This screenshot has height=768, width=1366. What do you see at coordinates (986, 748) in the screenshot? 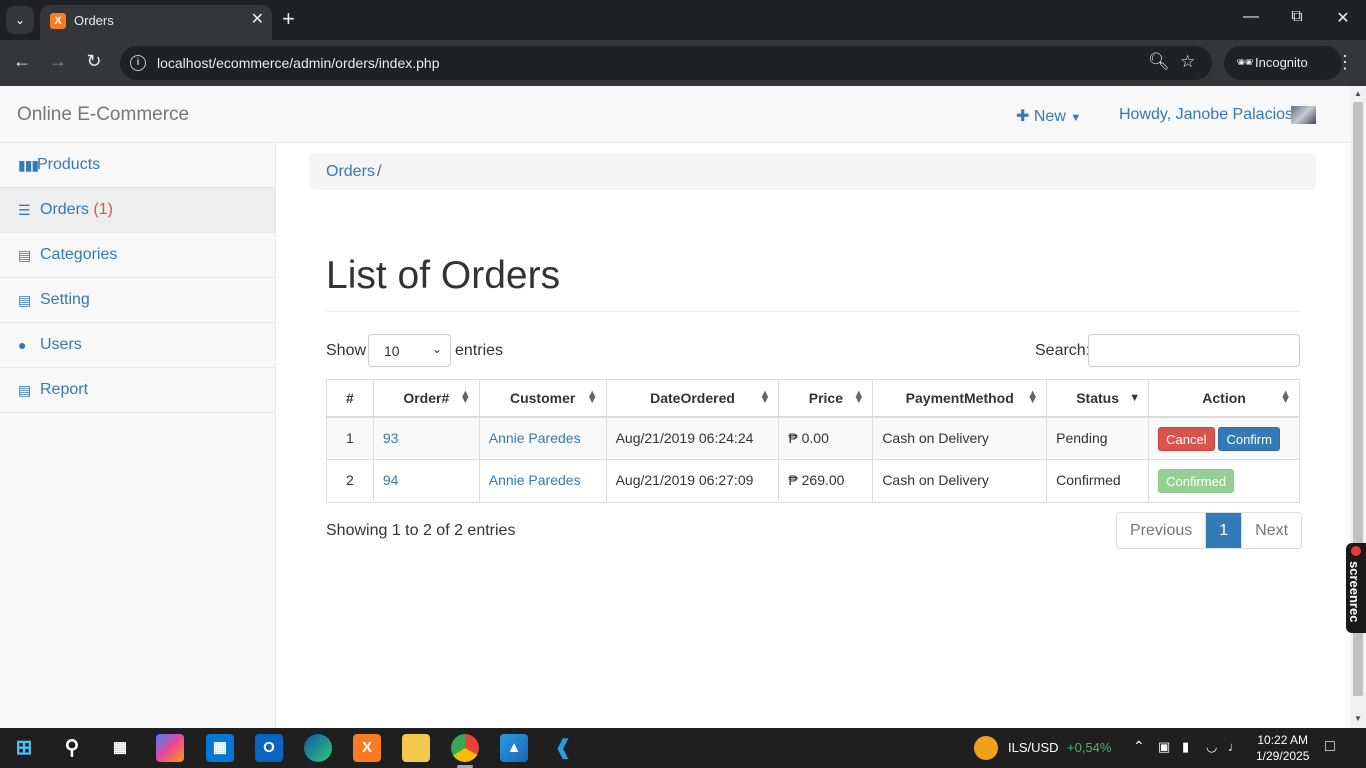
I see `coins-icon` at bounding box center [986, 748].